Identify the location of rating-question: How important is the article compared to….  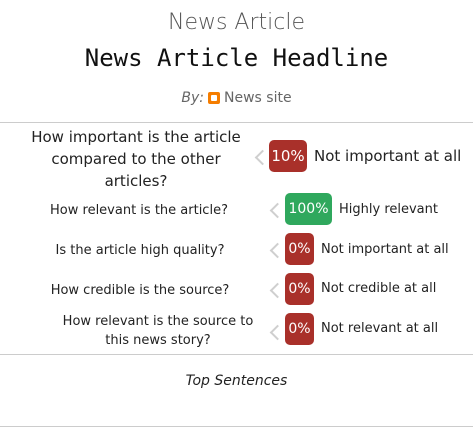
(136, 159).